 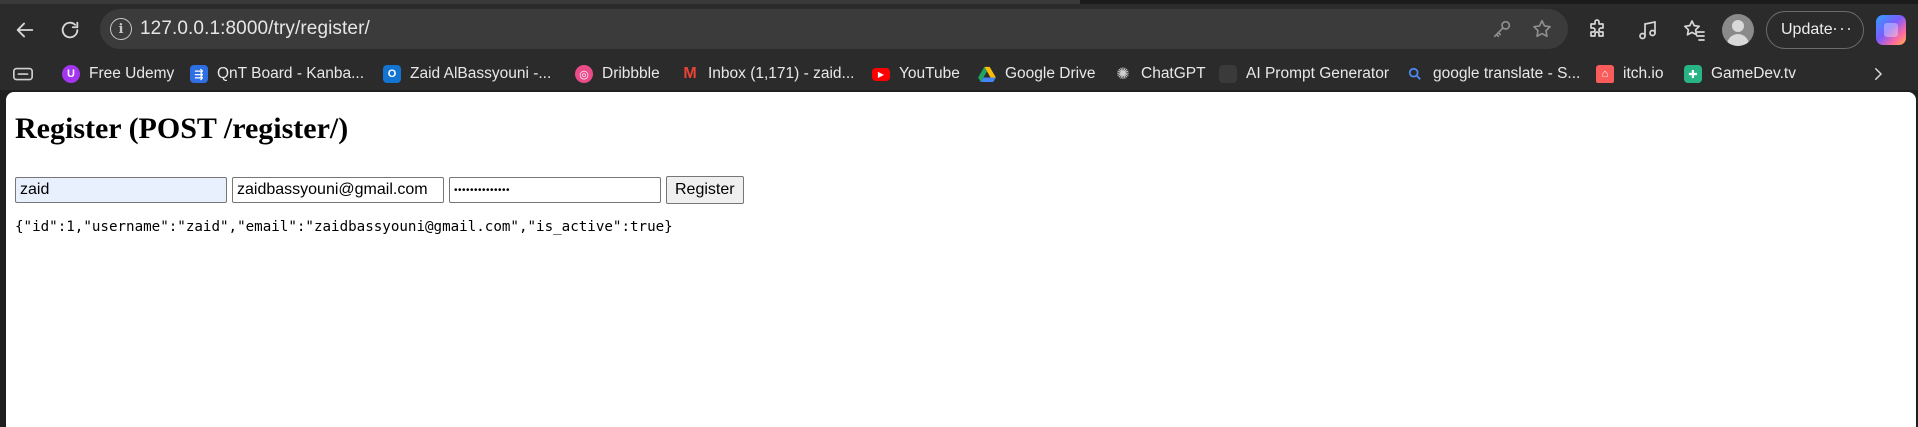 I want to click on password-field, so click(x=555, y=190).